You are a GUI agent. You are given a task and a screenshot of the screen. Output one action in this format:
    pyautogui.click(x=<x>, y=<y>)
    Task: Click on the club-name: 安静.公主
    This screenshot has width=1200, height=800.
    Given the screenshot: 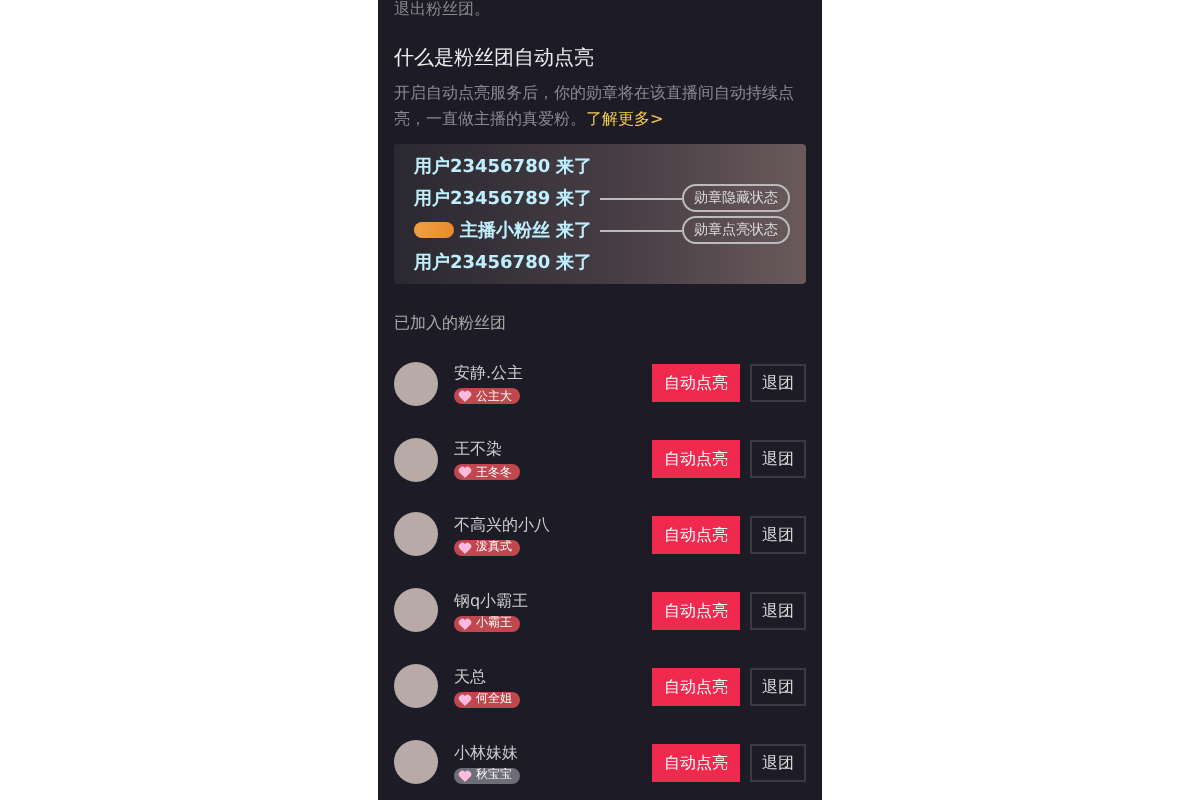 What is the action you would take?
    pyautogui.click(x=490, y=373)
    